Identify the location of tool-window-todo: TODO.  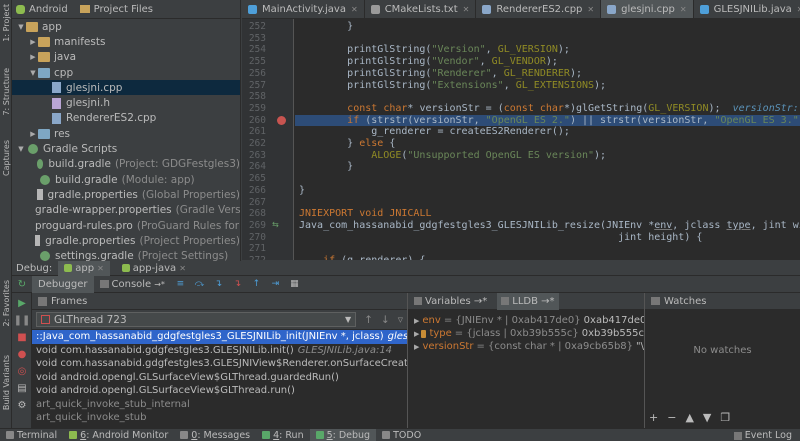
(401, 435).